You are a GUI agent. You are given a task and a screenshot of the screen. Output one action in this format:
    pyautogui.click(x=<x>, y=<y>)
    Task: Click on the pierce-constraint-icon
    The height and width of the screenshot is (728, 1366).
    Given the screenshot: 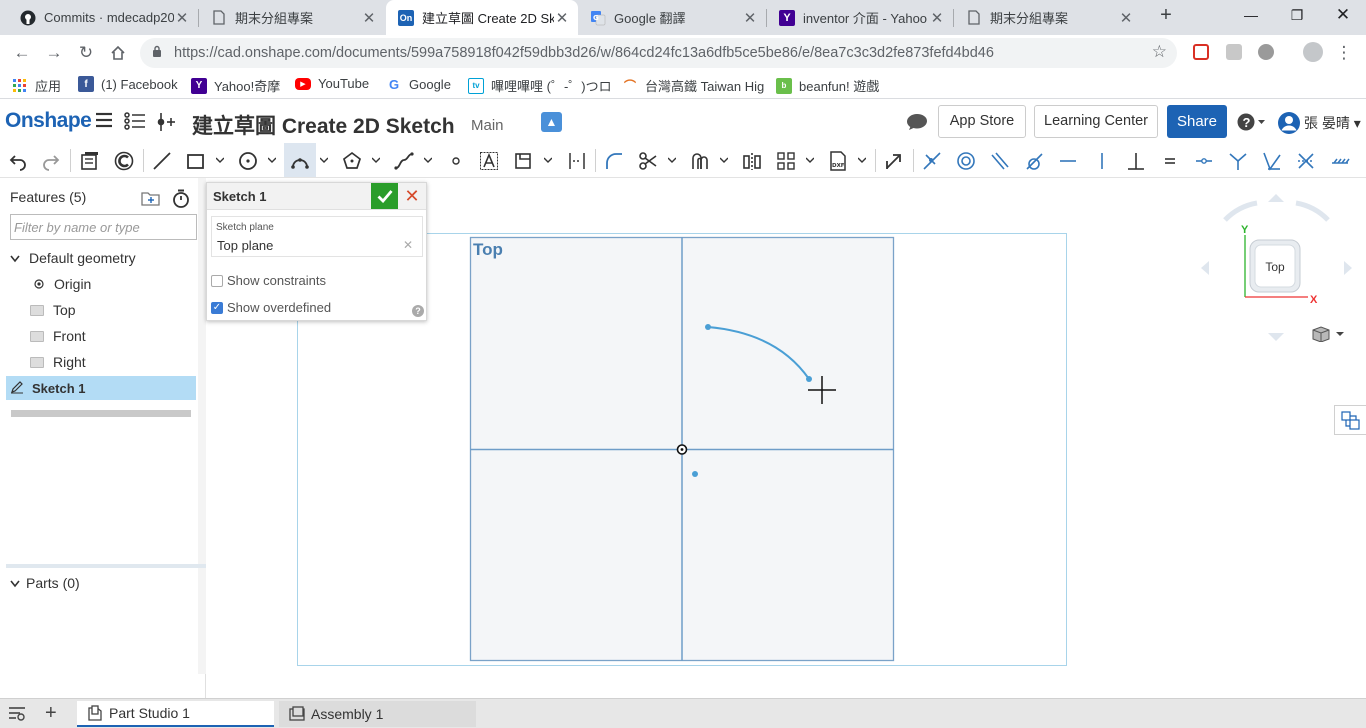 What is the action you would take?
    pyautogui.click(x=1272, y=161)
    